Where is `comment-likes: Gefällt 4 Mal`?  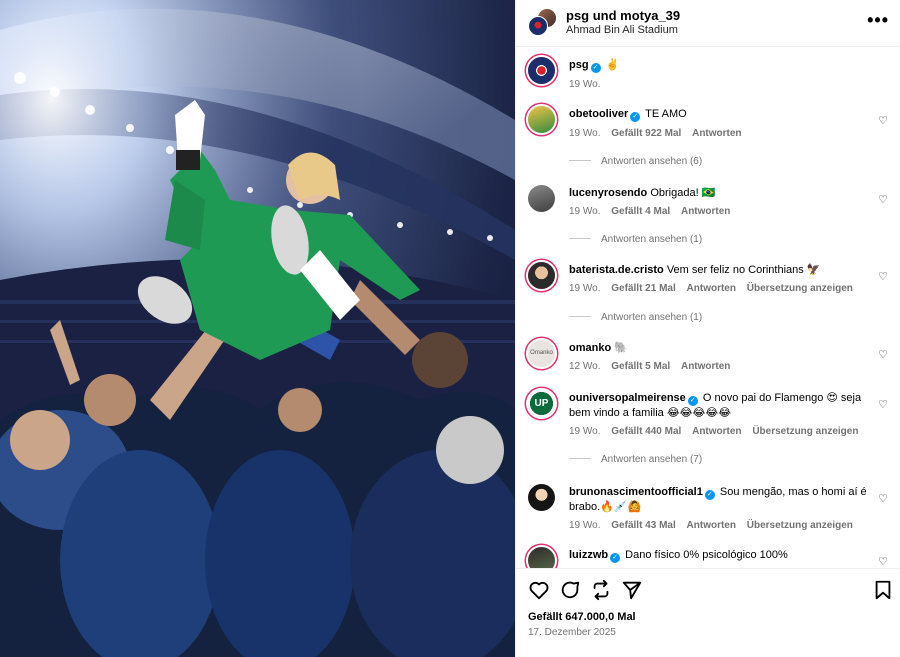 comment-likes: Gefällt 4 Mal is located at coordinates (640, 211).